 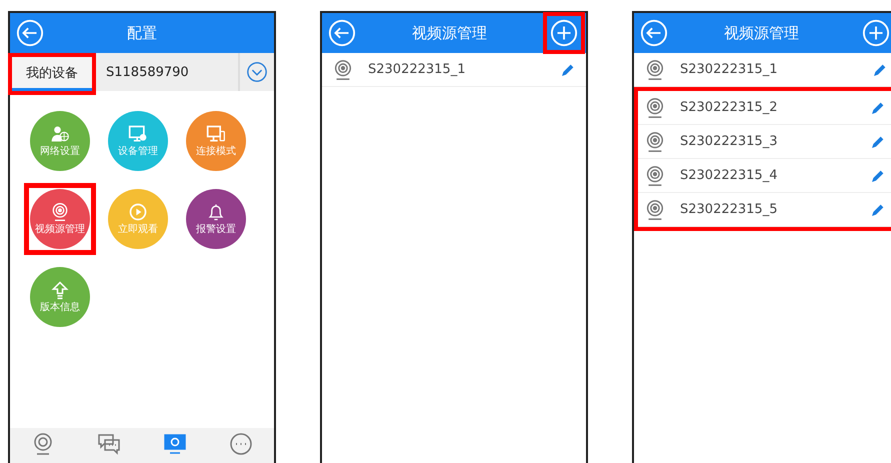 I want to click on menu-tile: 视频源管理, so click(x=60, y=219).